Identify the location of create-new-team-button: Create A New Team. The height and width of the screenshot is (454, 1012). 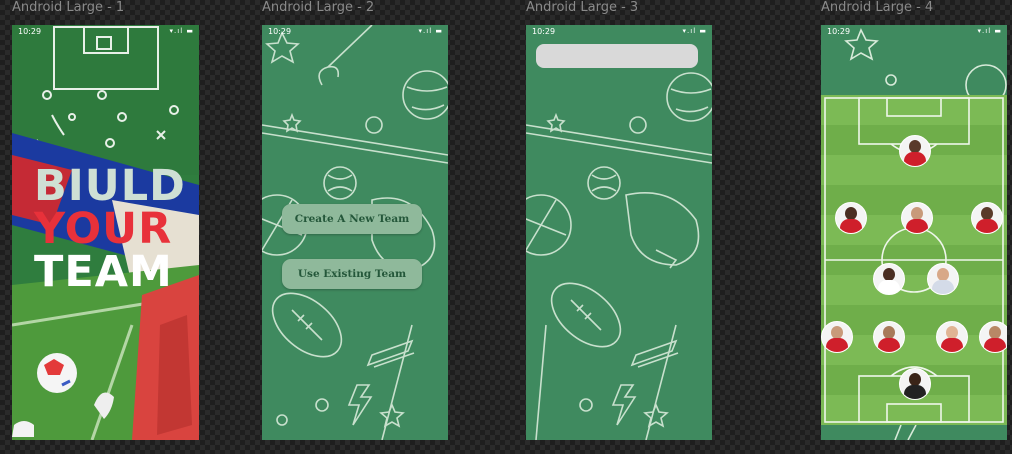
(352, 219).